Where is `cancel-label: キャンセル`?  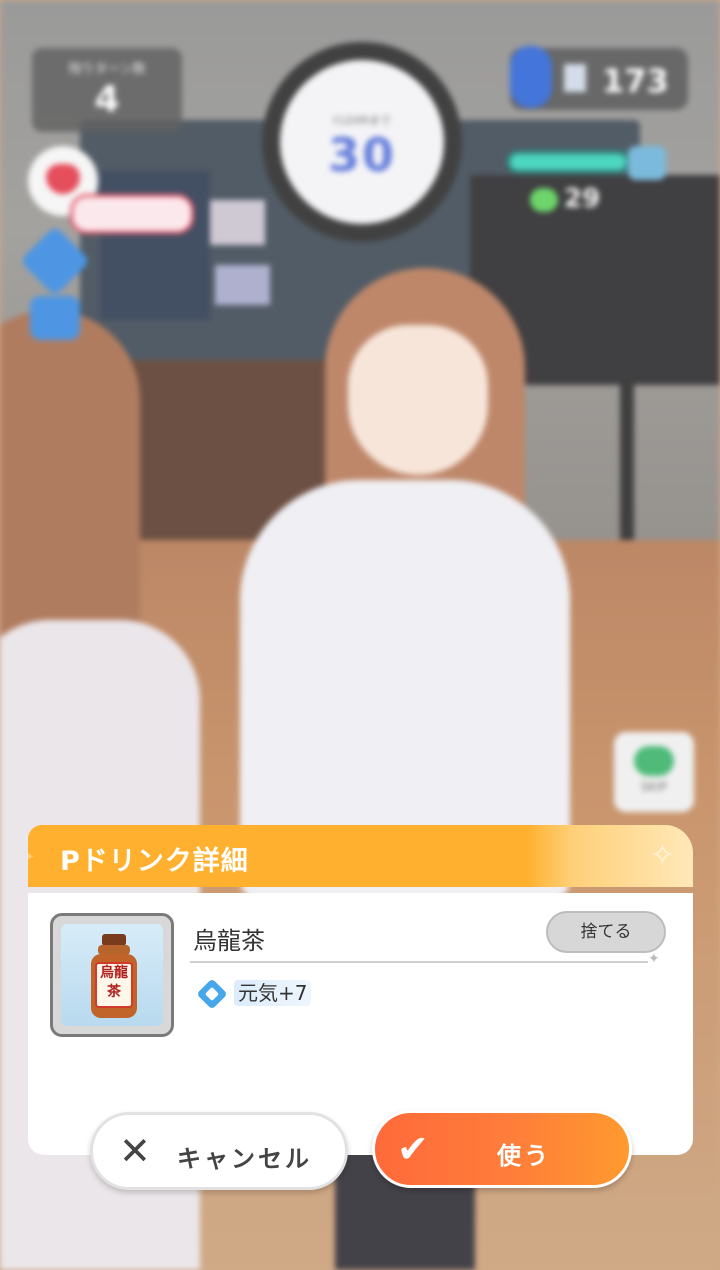
cancel-label: キャンセル is located at coordinates (244, 1159).